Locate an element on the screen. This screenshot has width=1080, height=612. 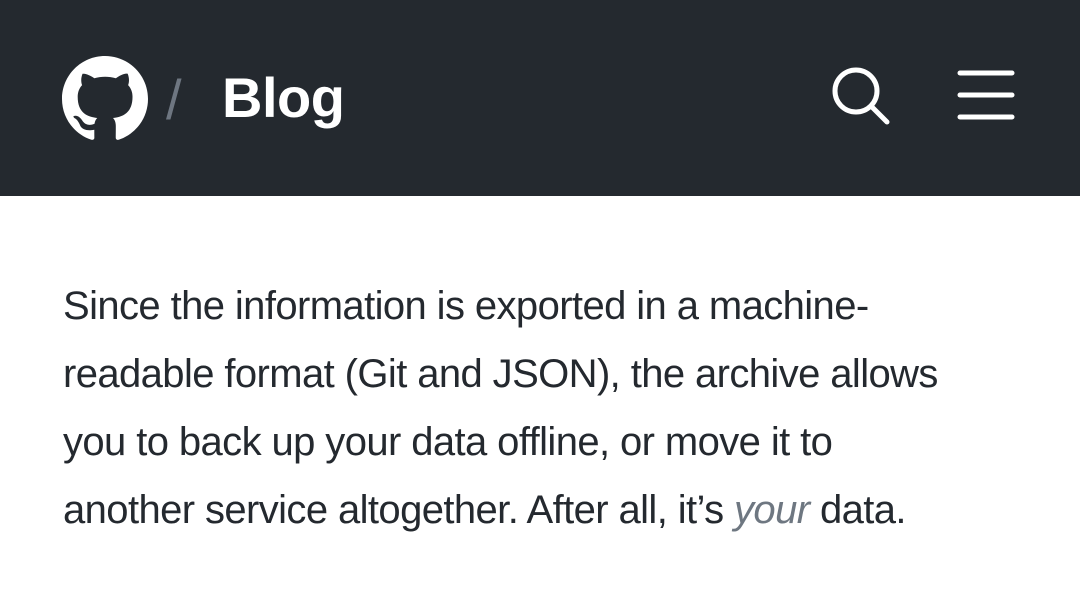
paragraph-text: data. is located at coordinates (858, 510).